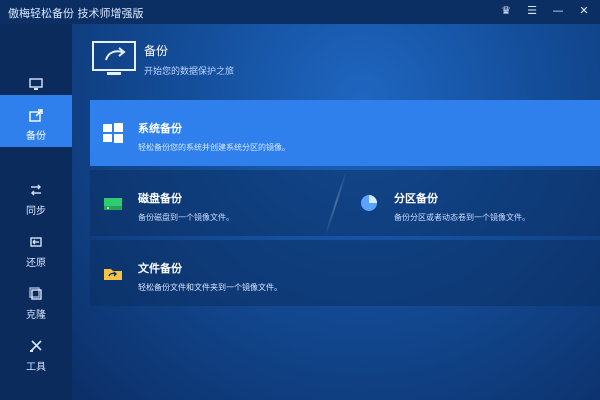 This screenshot has height=400, width=600. Describe the element at coordinates (214, 203) in the screenshot. I see `disk-backup-card: 磁盘备份 备份磁盘到一个镜像文件。` at that location.